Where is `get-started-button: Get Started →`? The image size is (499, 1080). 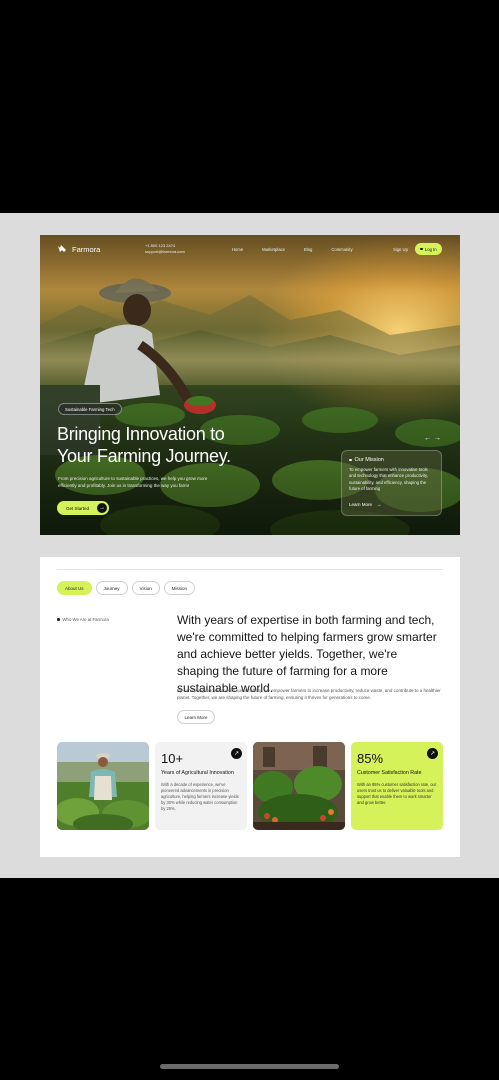
get-started-button: Get Started → is located at coordinates (83, 508).